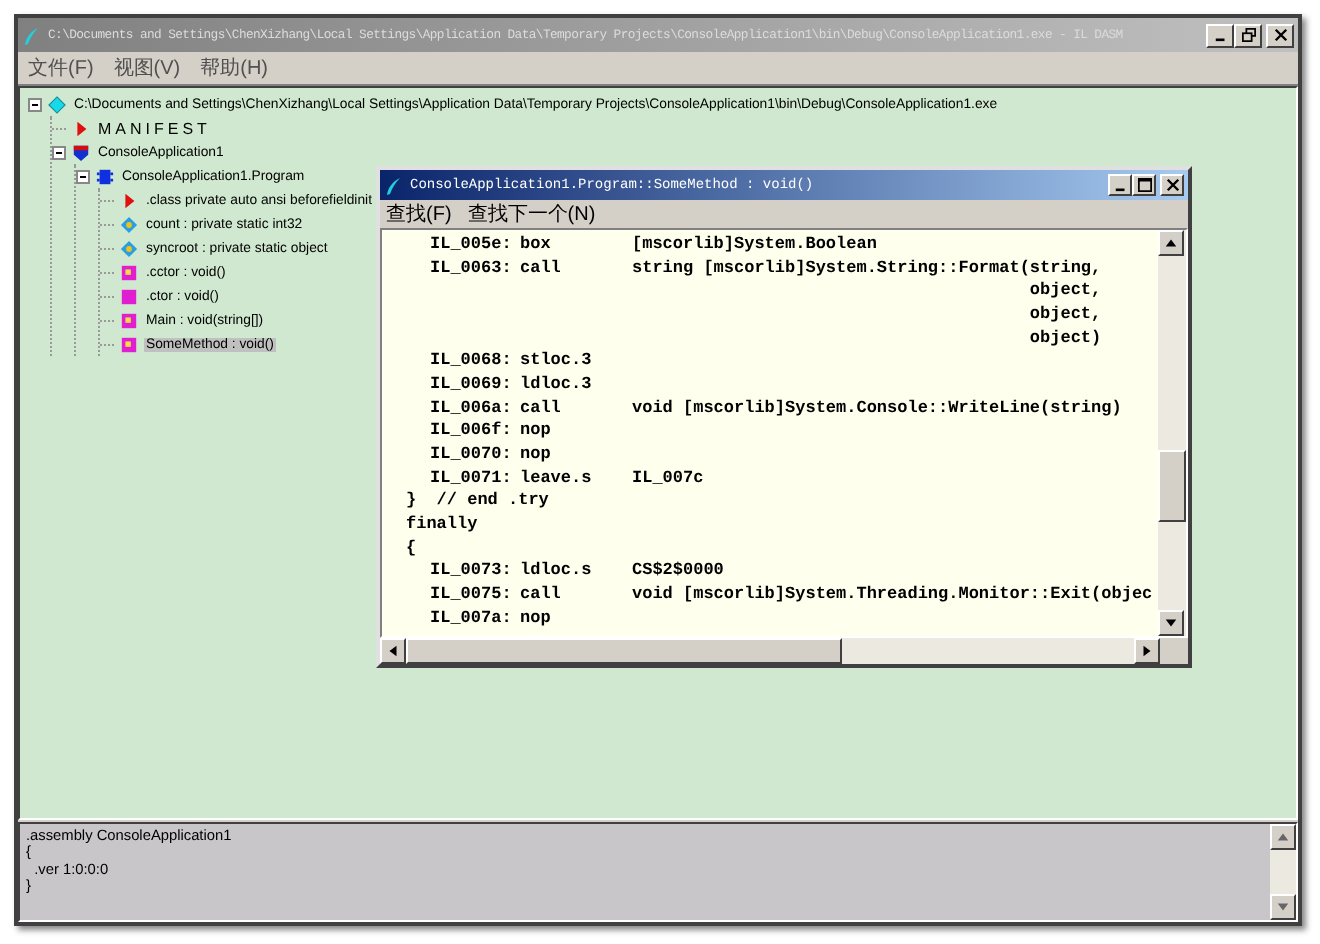 The width and height of the screenshot is (1320, 944). I want to click on il-label: IL_0075:, so click(472, 594).